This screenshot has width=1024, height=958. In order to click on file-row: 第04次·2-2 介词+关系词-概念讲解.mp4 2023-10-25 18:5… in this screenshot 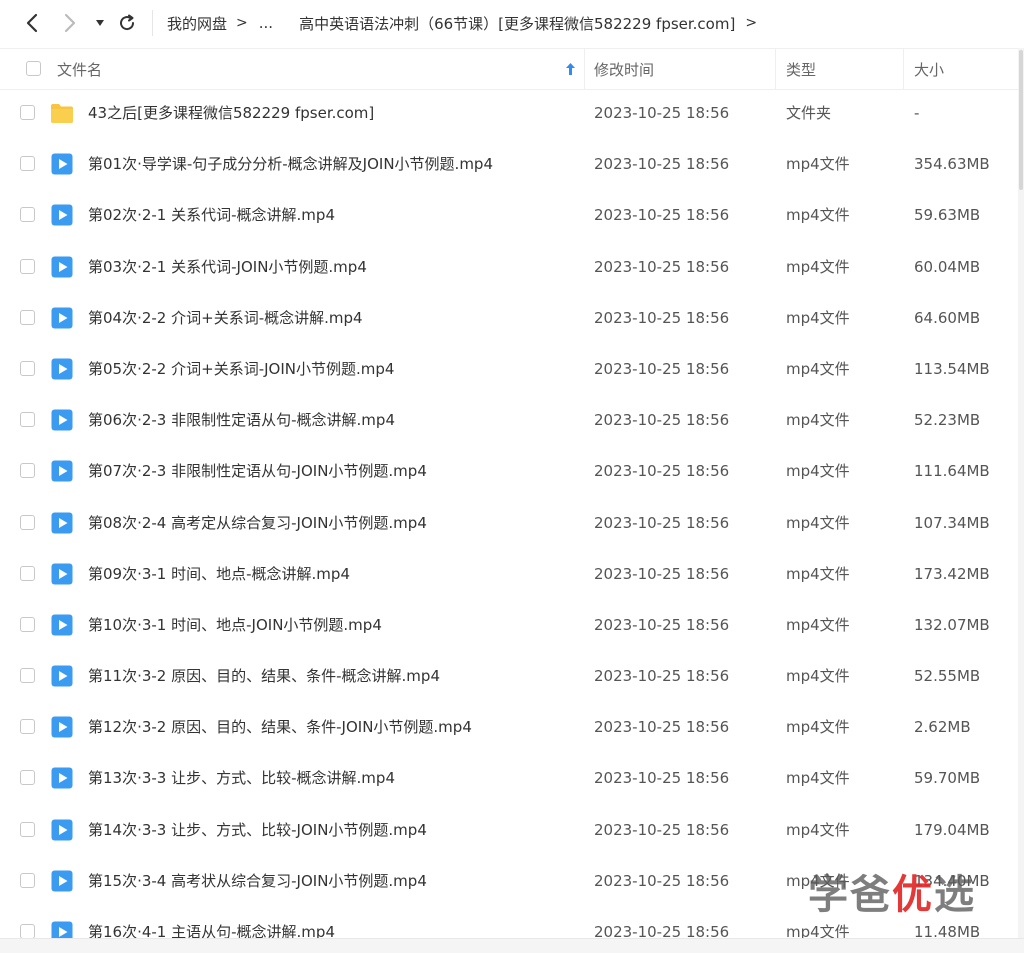, I will do `click(509, 318)`.